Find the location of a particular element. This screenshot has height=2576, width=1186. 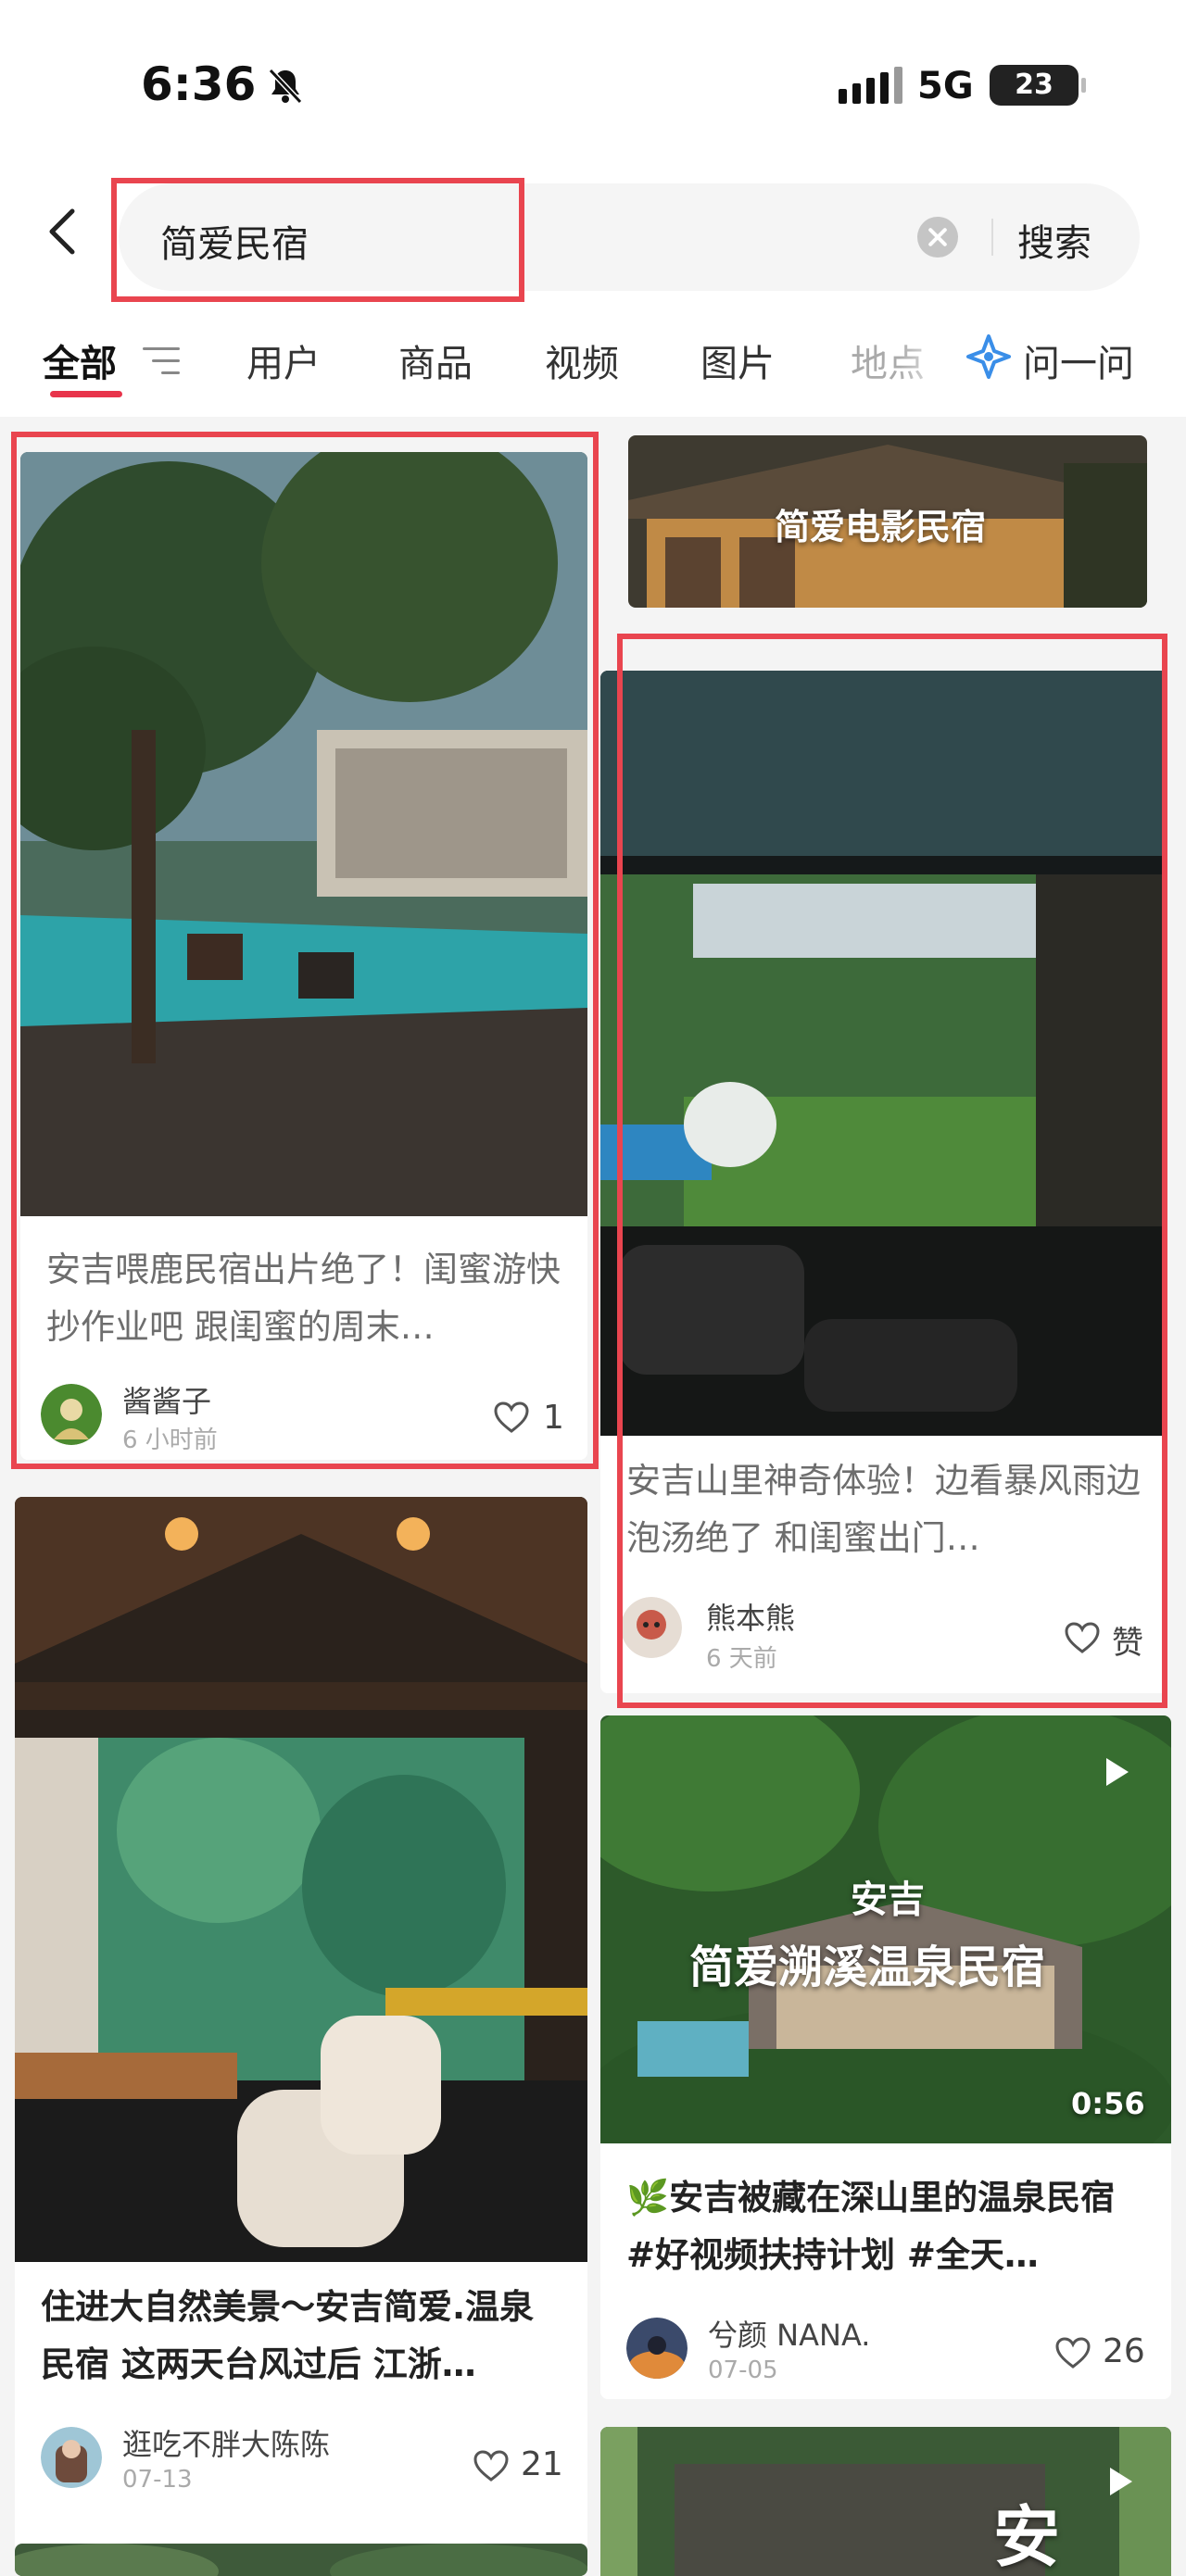

card-image-forest-villa is located at coordinates (885, 1929).